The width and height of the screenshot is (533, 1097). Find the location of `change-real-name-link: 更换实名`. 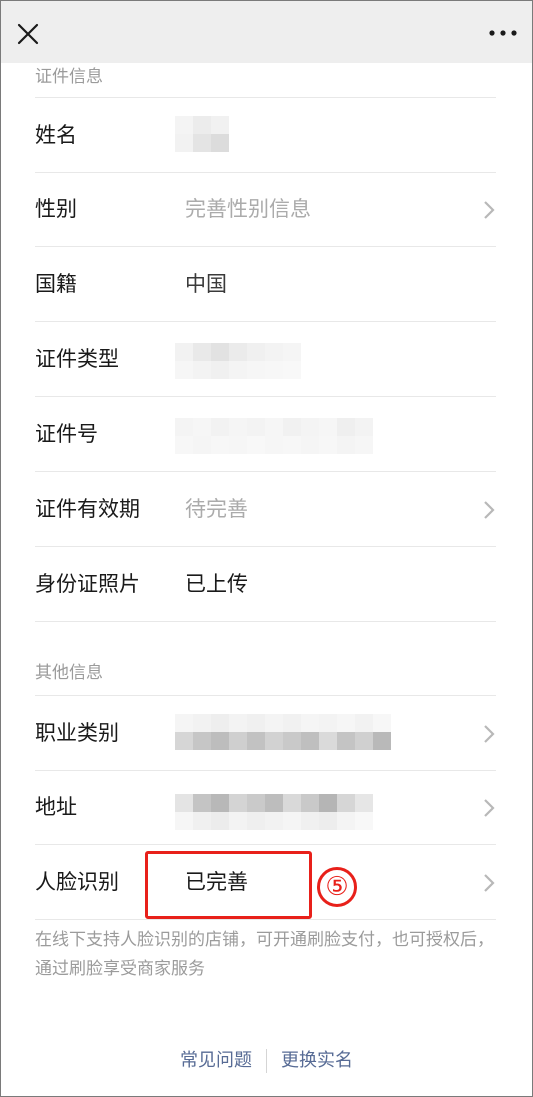

change-real-name-link: 更换实名 is located at coordinates (317, 1061).